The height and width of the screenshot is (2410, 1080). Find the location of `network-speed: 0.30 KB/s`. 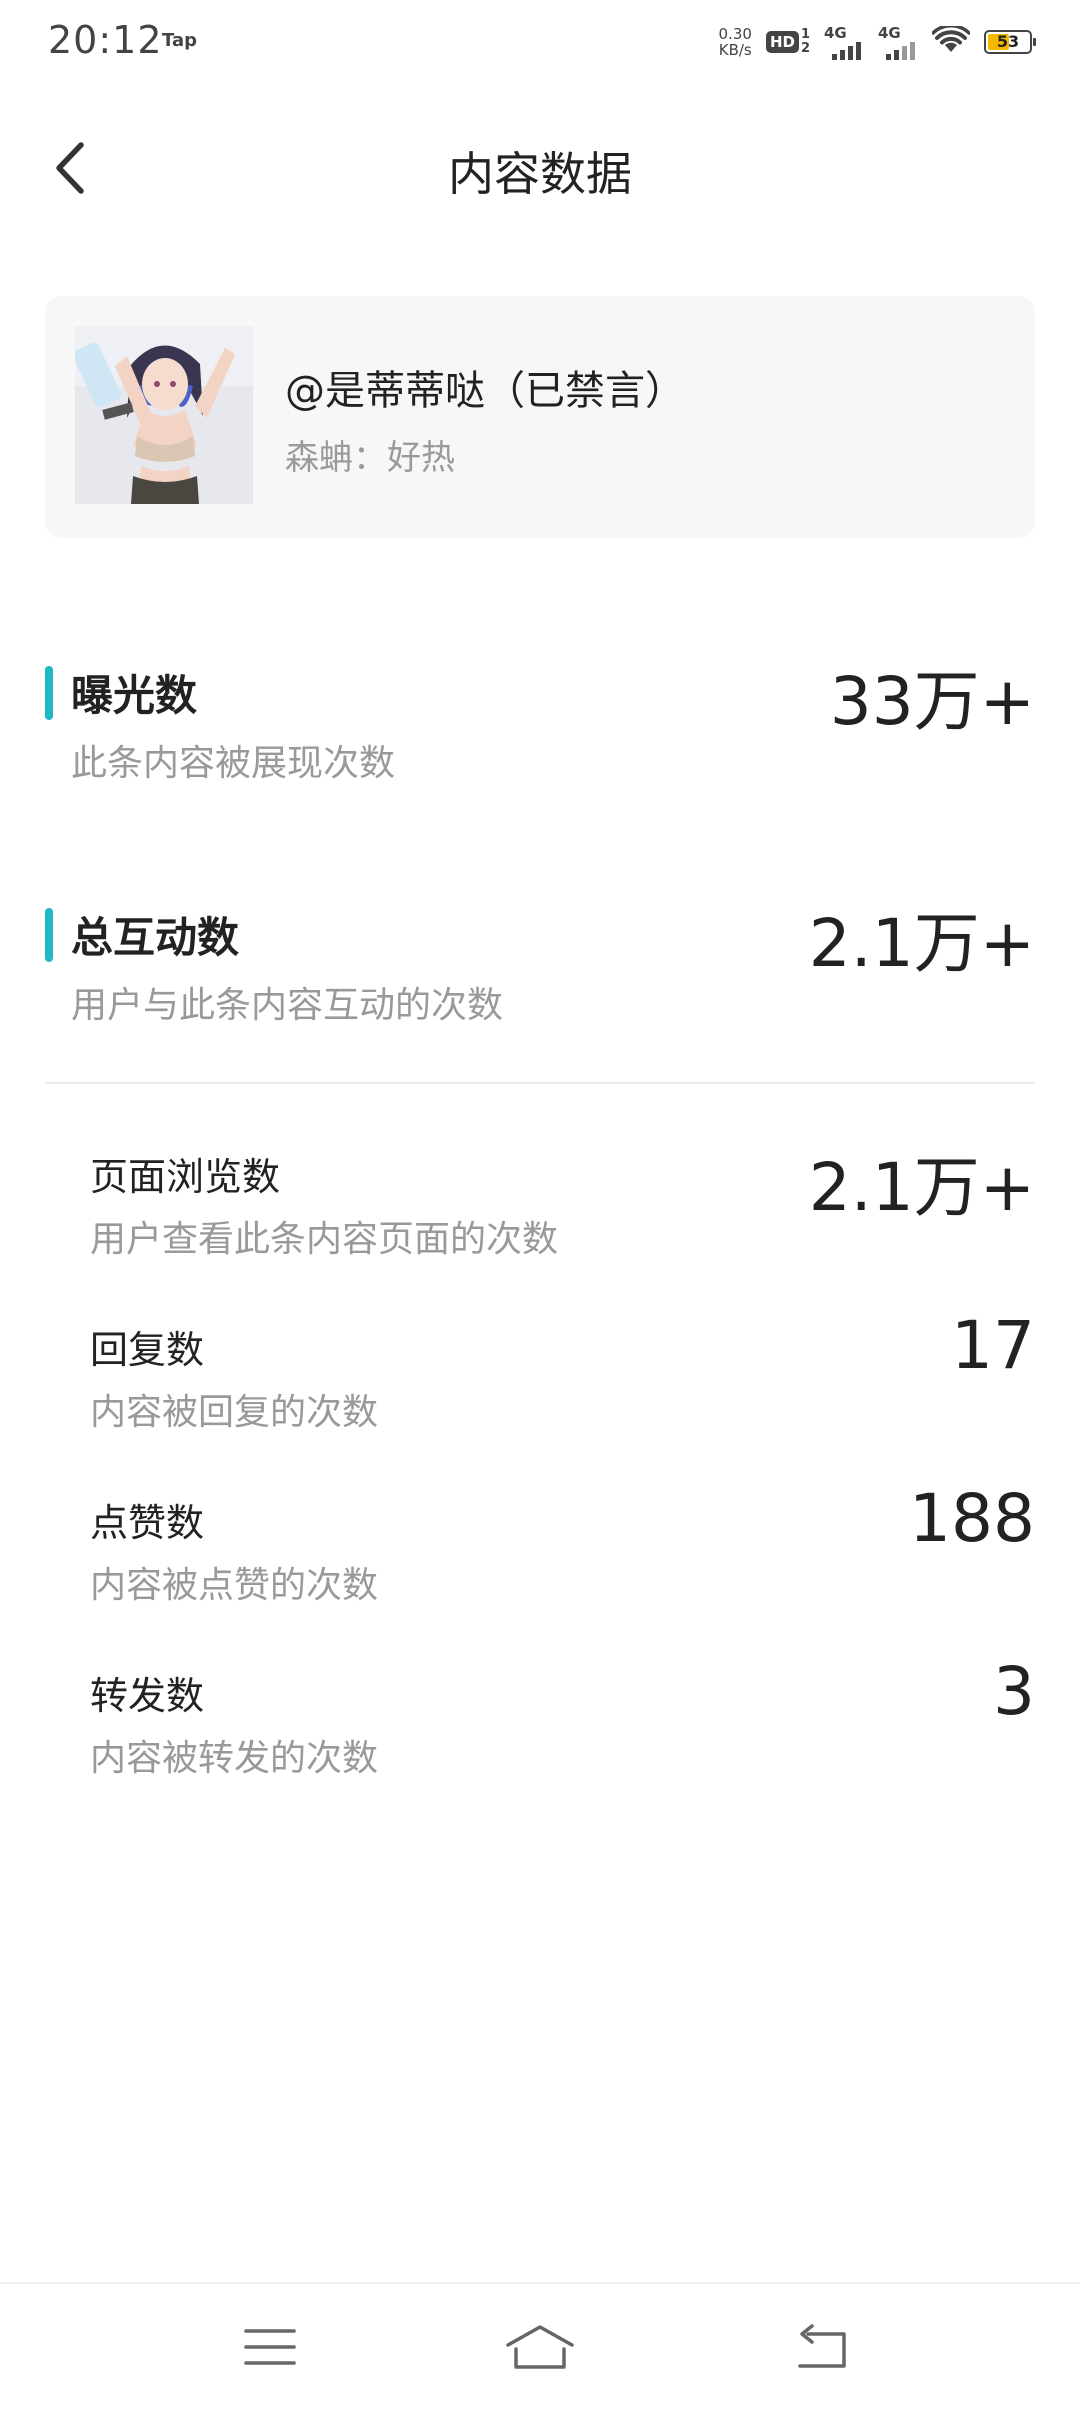

network-speed: 0.30 KB/s is located at coordinates (735, 42).